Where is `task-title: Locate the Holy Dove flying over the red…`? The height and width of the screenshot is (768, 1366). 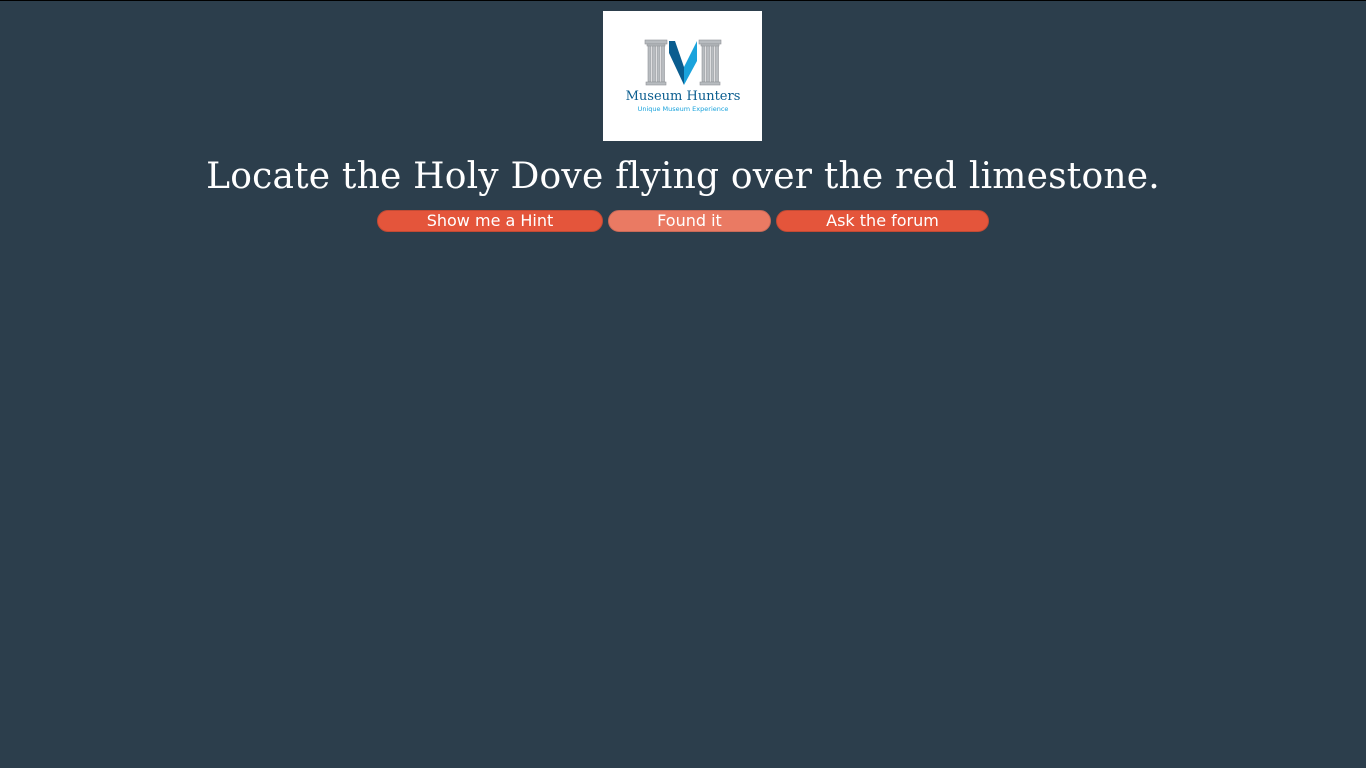 task-title: Locate the Holy Dove flying over the red… is located at coordinates (683, 176).